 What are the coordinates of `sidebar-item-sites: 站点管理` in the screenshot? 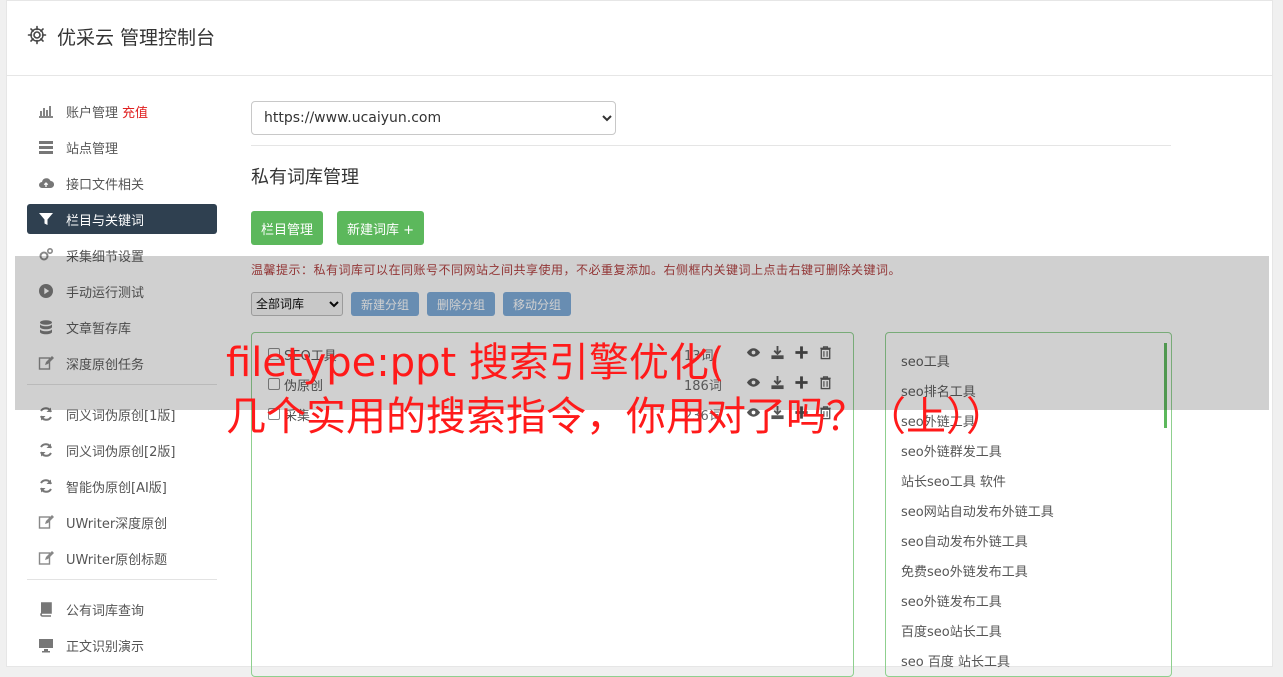 It's located at (122, 147).